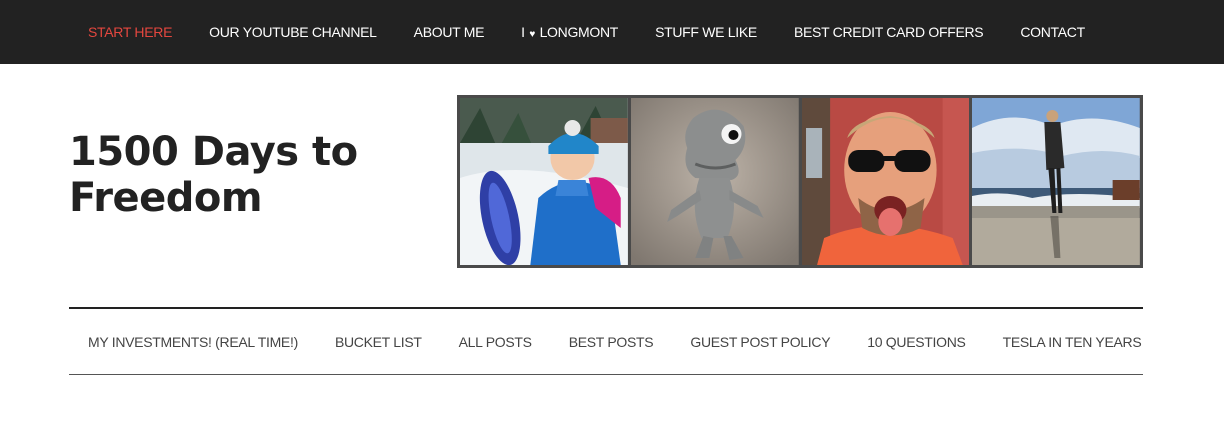 This screenshot has height=428, width=1224. Describe the element at coordinates (714, 181) in the screenshot. I see `photo-toy-dinosaur` at that location.